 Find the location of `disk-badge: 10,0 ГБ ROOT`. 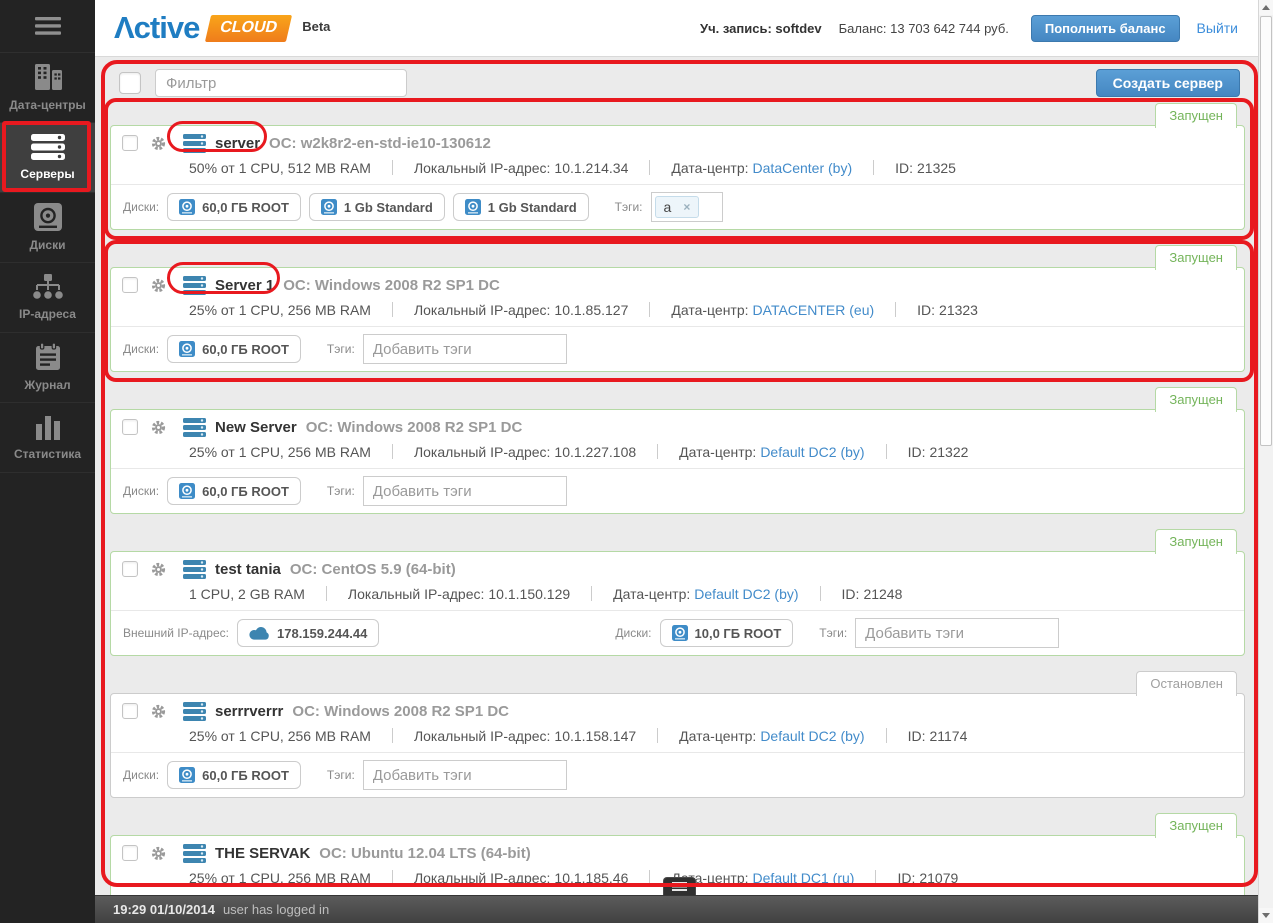

disk-badge: 10,0 ГБ ROOT is located at coordinates (726, 633).